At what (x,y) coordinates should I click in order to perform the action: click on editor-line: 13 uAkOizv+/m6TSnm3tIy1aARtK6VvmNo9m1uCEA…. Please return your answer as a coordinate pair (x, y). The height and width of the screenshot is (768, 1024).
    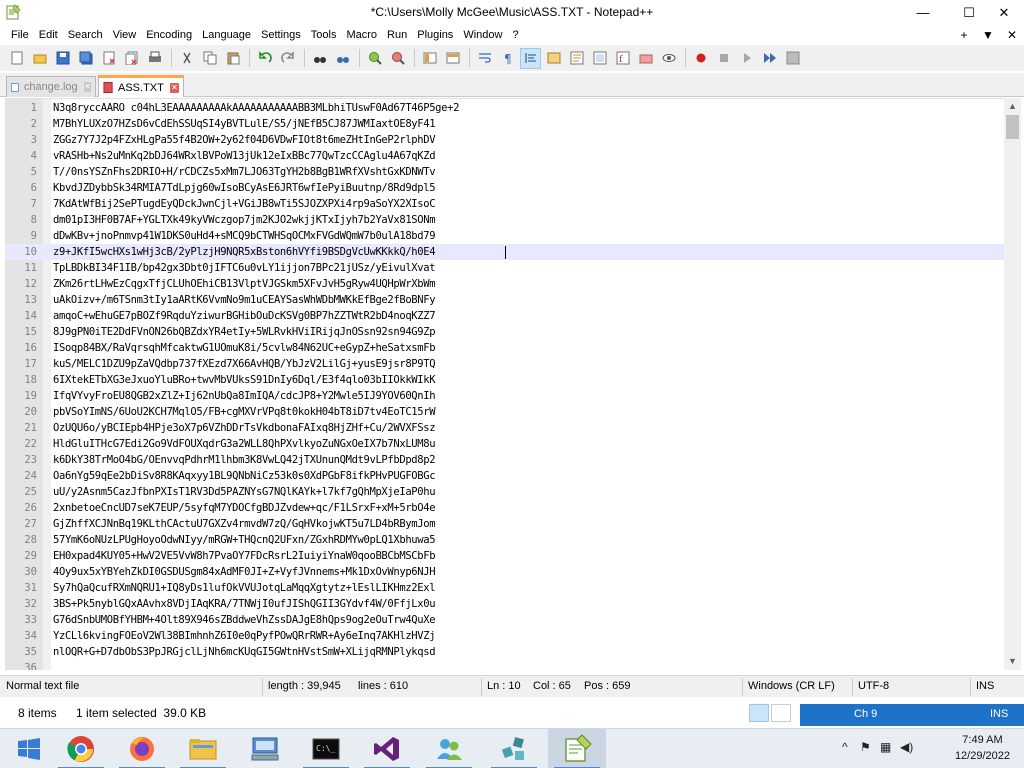
    Looking at the image, I should click on (505, 300).